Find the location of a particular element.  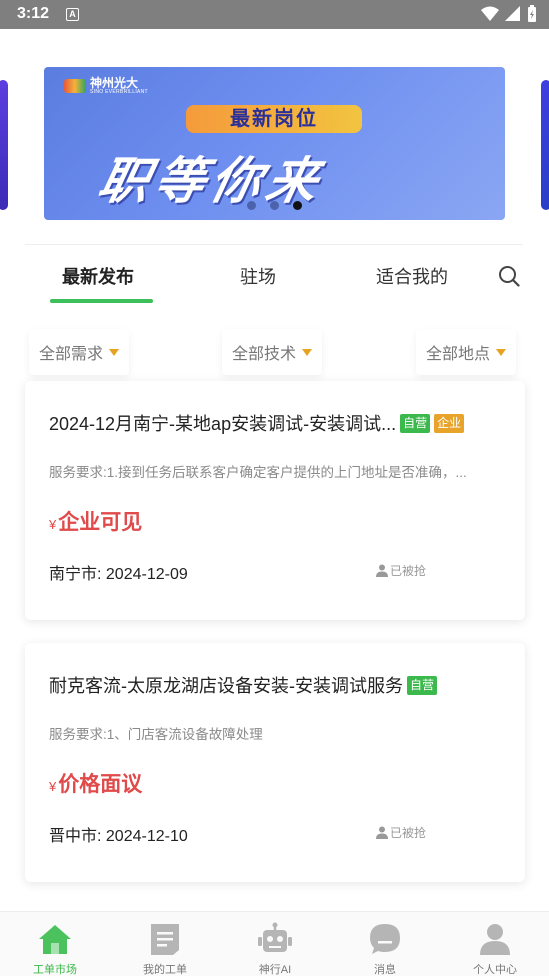

nav-messages: 消息 is located at coordinates (385, 944).